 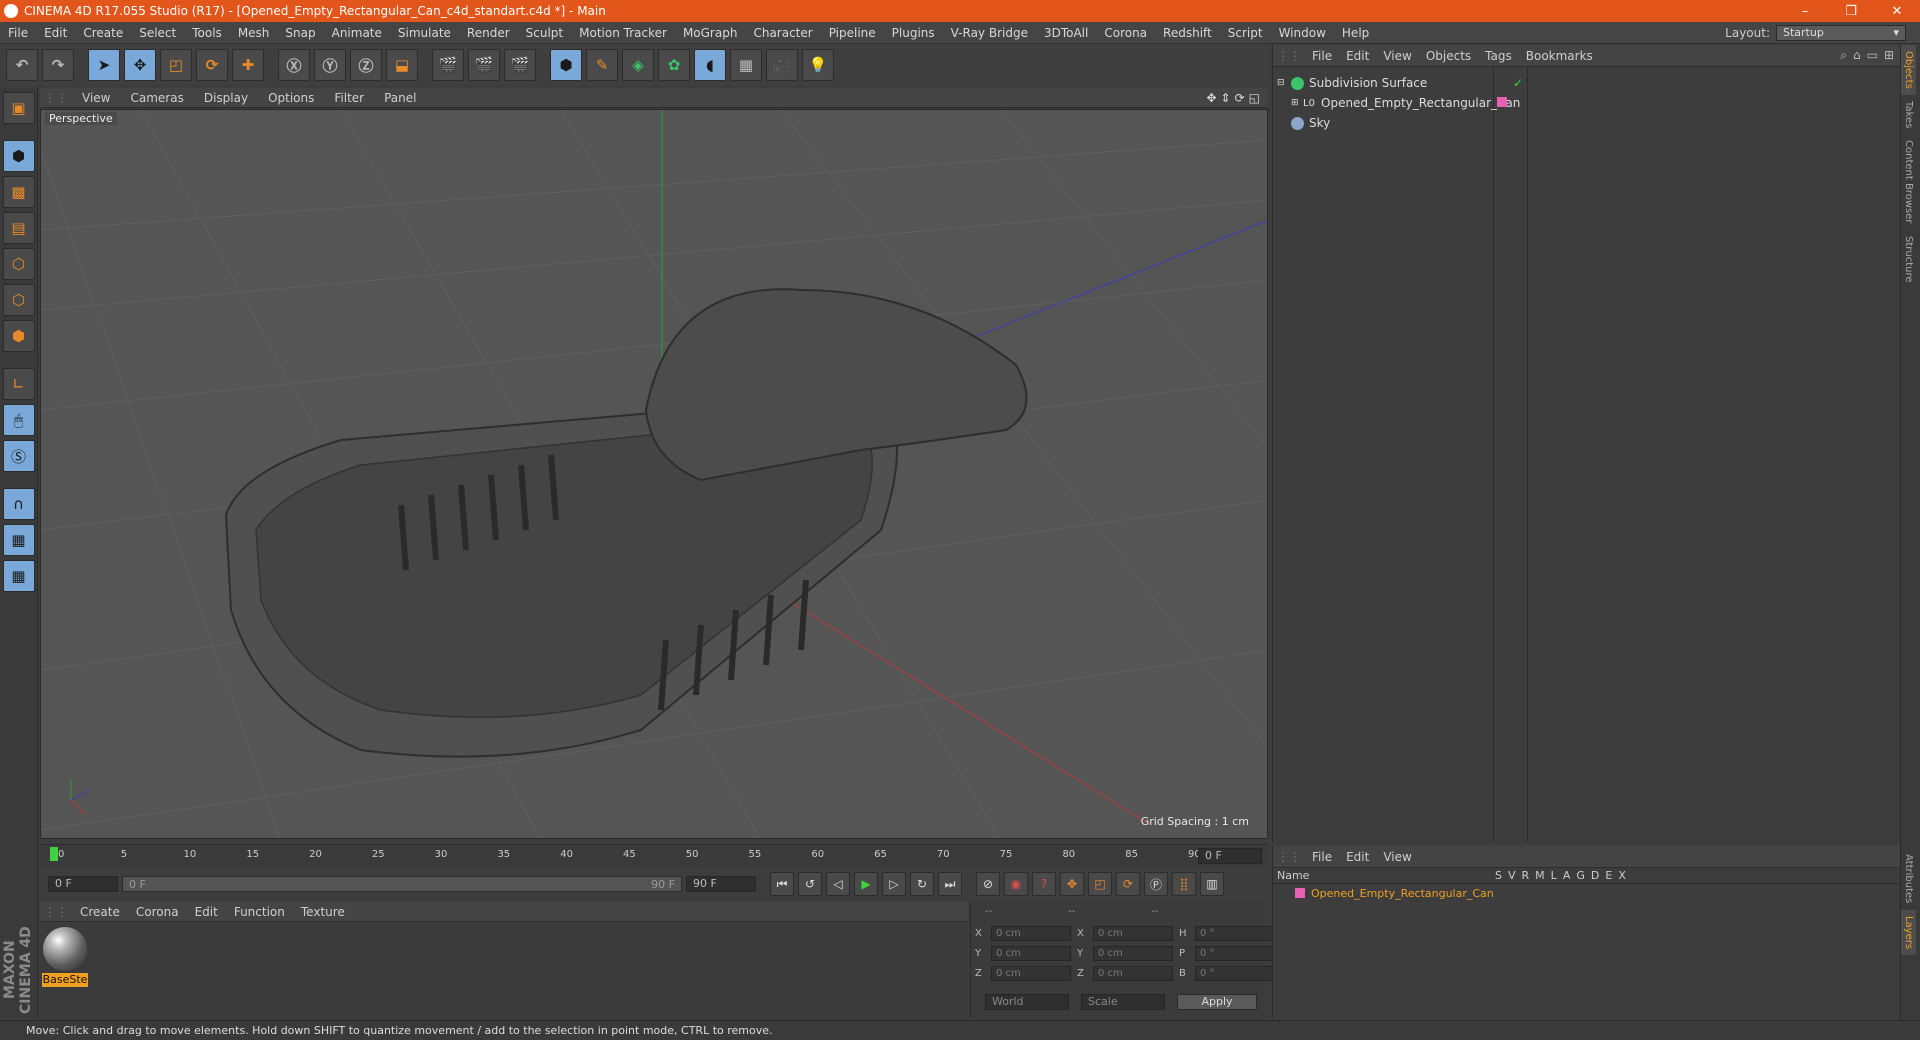 I want to click on go-to-start-button: ⏮, so click(x=782, y=884).